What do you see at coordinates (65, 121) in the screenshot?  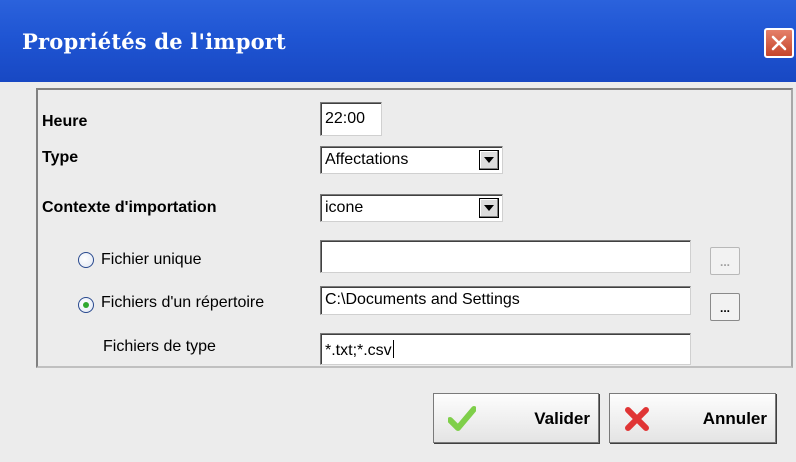 I see `heure-label: Heure` at bounding box center [65, 121].